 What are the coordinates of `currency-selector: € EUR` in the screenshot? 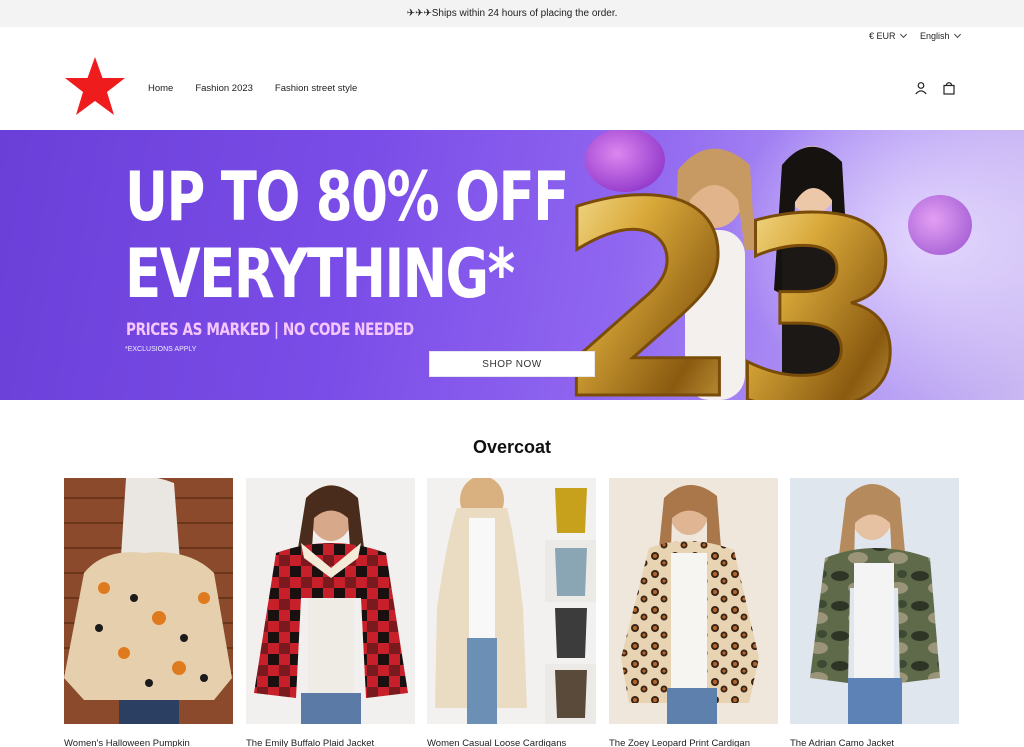 It's located at (888, 35).